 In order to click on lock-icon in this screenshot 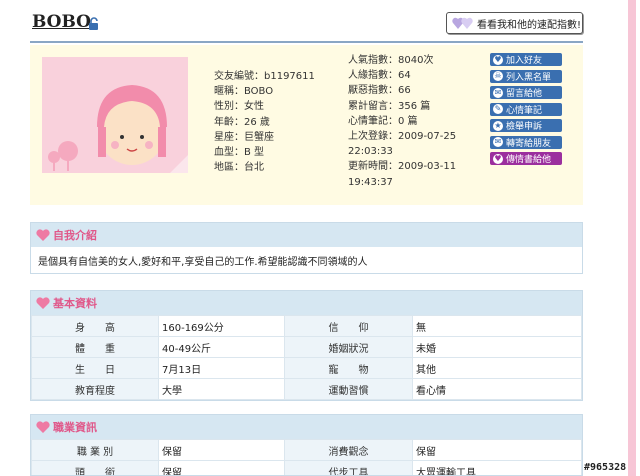, I will do `click(94, 24)`.